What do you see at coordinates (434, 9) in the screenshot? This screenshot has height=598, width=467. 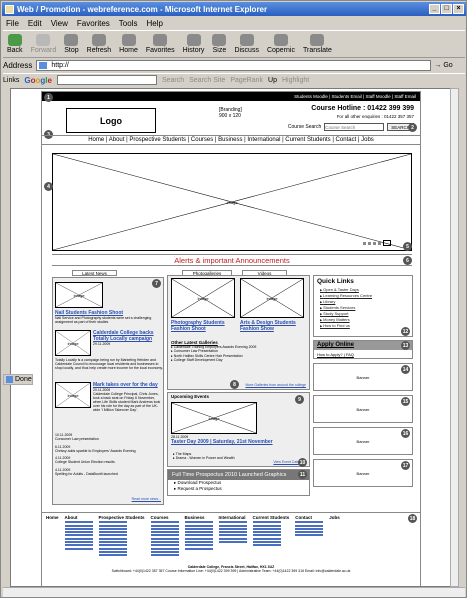 I see `minimize-button: _` at bounding box center [434, 9].